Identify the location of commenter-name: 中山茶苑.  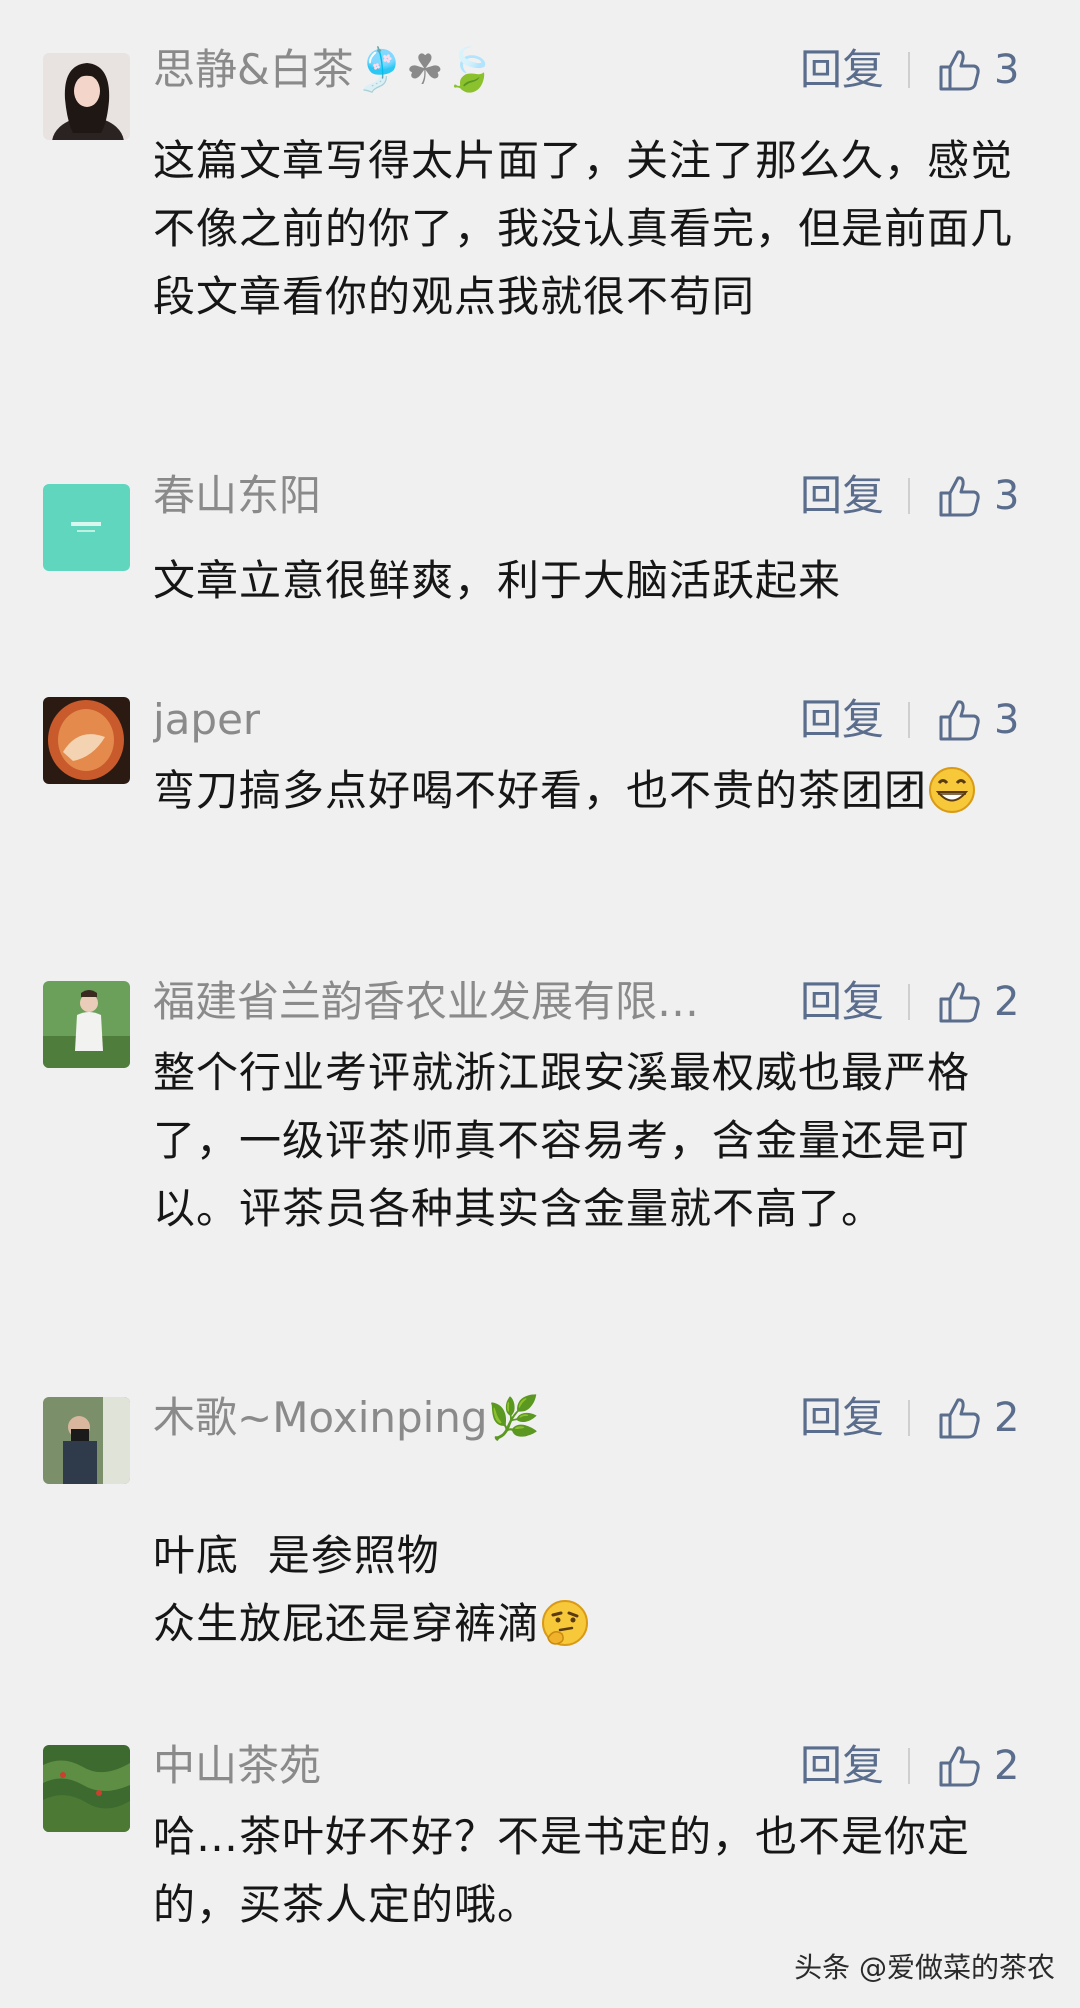
(237, 1766).